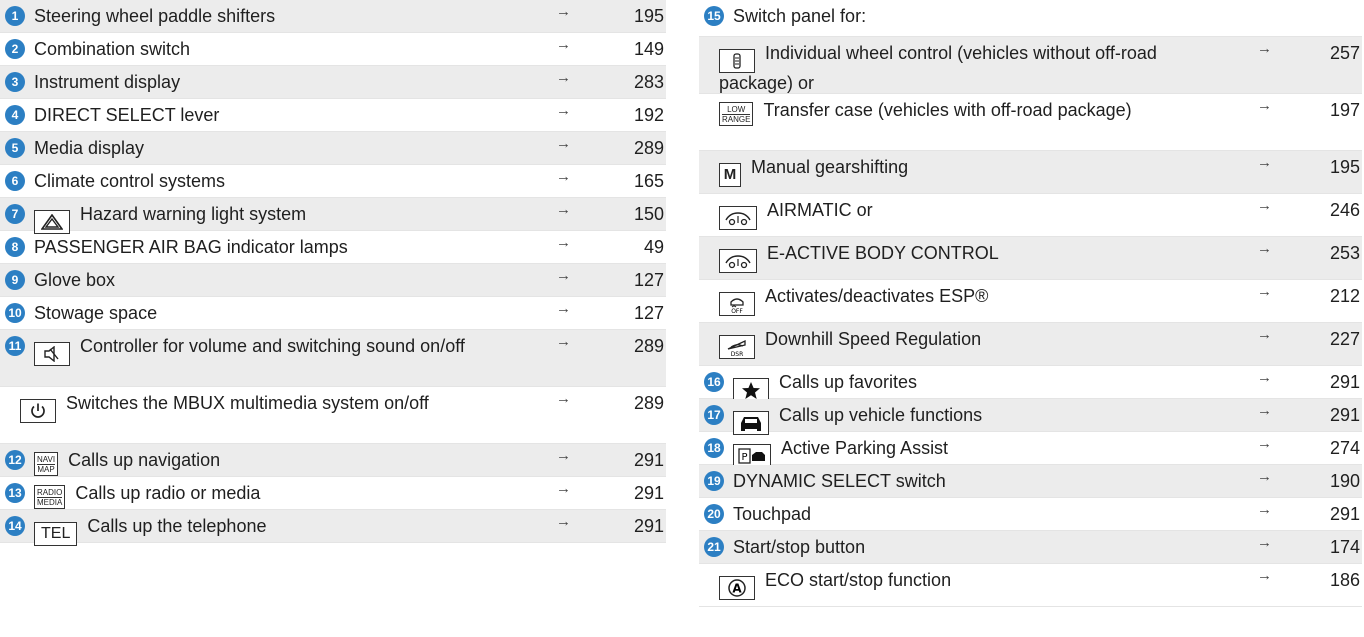 The image size is (1364, 637). I want to click on page-reference-link: 257, so click(1335, 53).